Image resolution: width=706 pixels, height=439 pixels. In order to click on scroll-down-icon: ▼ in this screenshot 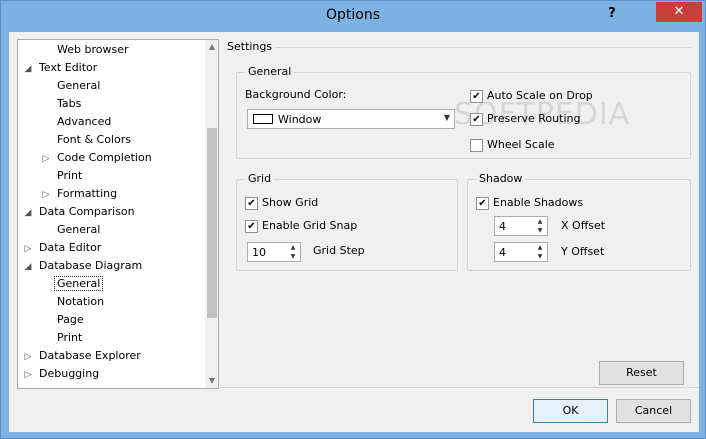, I will do `click(211, 381)`.